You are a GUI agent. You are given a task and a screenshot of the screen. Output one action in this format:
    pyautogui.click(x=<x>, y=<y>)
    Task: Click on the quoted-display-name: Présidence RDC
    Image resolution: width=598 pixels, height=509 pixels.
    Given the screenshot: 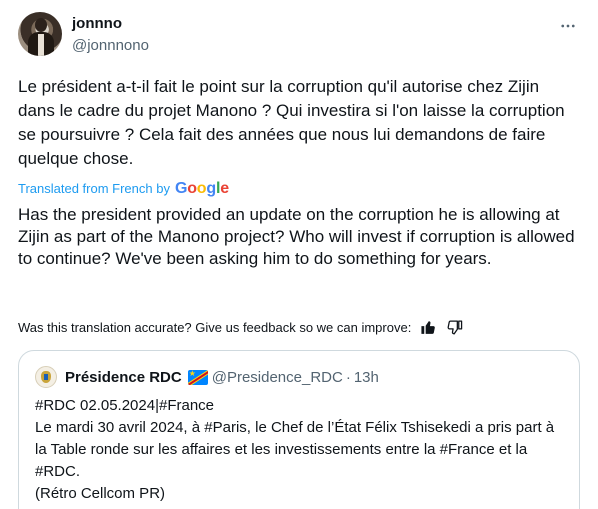 What is the action you would take?
    pyautogui.click(x=123, y=377)
    